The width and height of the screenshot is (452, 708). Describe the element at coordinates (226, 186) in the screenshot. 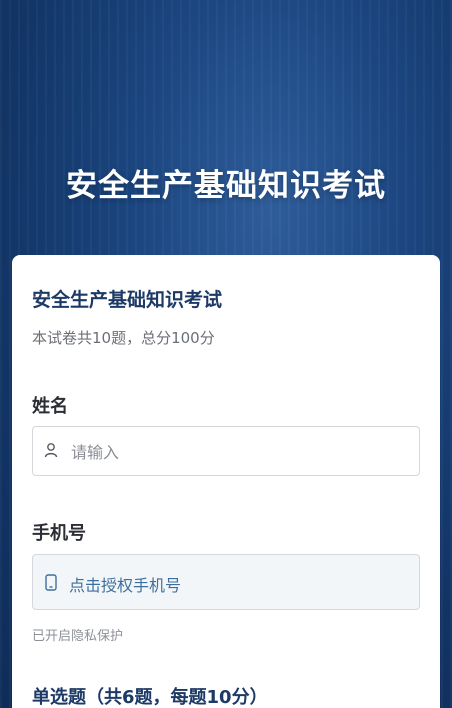

I see `page-title: 安全生产基础知识考试` at that location.